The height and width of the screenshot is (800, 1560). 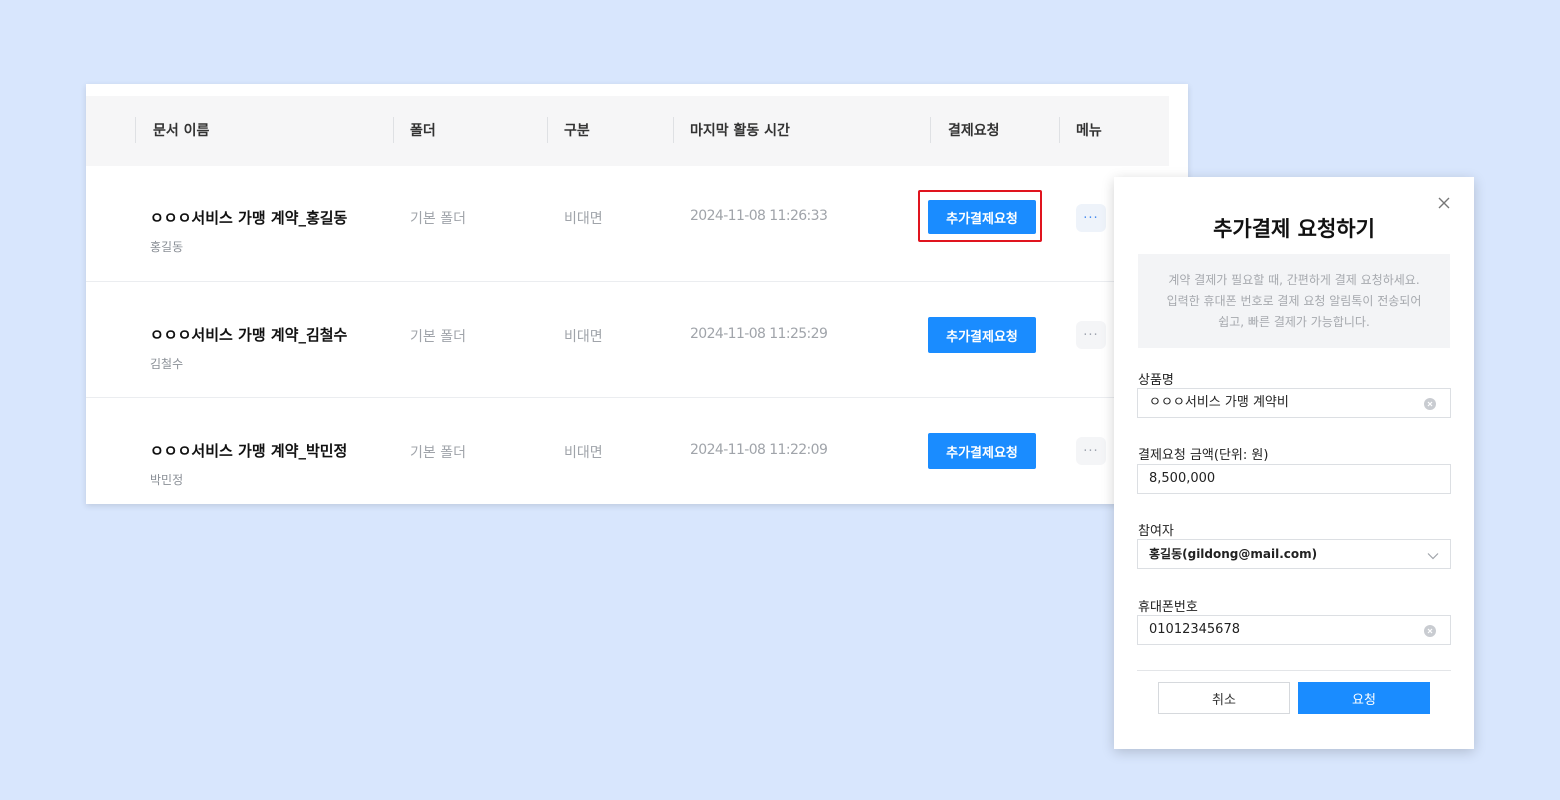 What do you see at coordinates (974, 131) in the screenshot?
I see `column-header-payment-request: 결제요청` at bounding box center [974, 131].